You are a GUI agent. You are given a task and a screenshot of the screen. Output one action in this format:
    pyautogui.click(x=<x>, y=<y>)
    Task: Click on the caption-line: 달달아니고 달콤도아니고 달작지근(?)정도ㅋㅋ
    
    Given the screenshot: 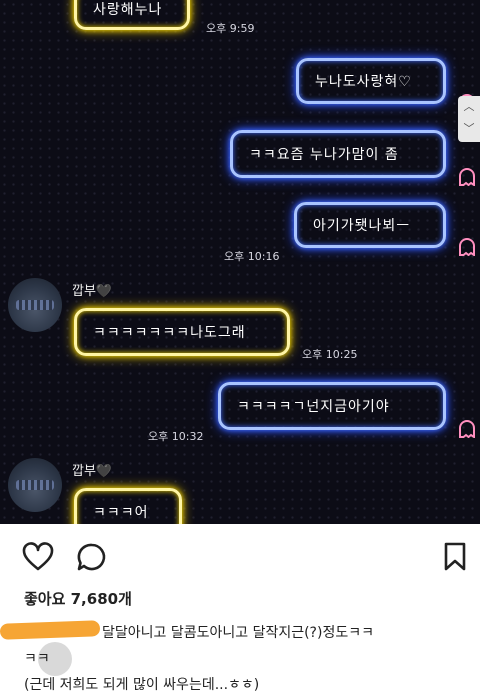 What is the action you would take?
    pyautogui.click(x=238, y=633)
    